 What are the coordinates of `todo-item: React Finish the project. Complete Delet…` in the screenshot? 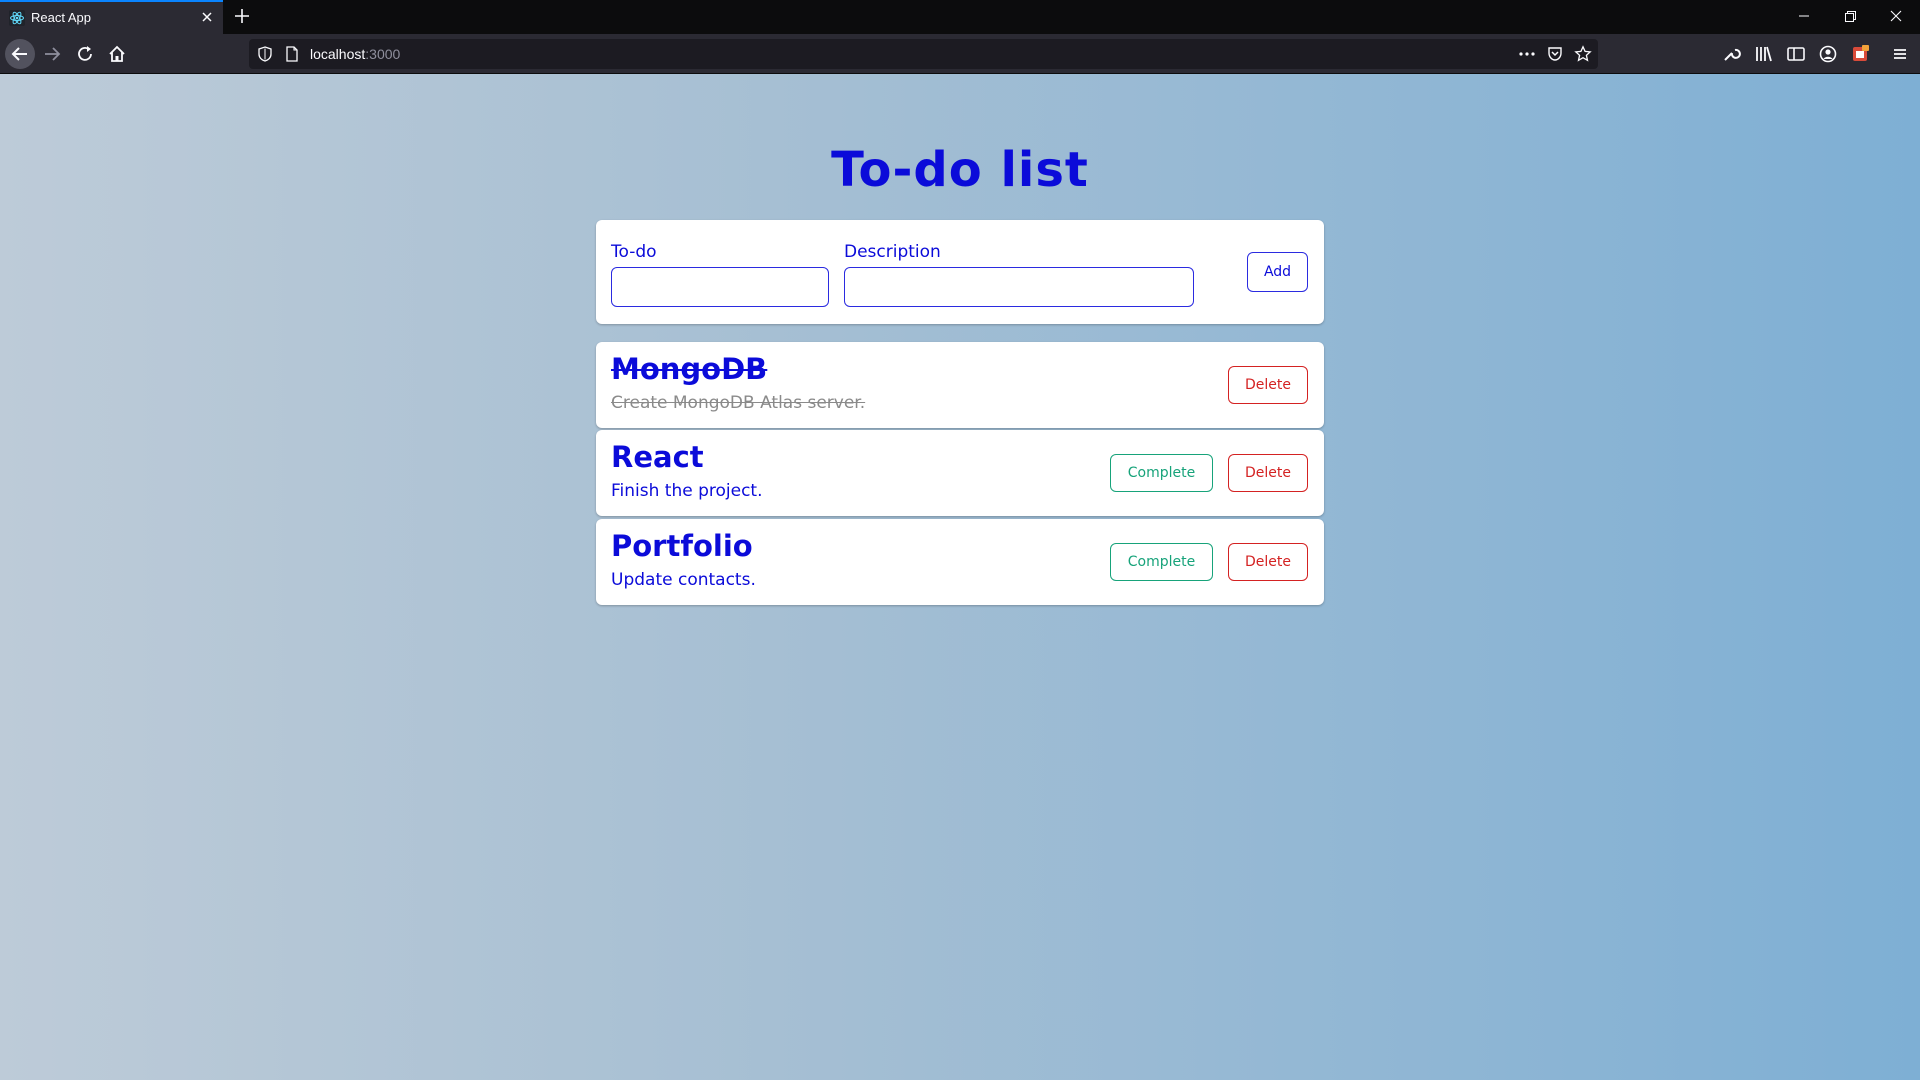 It's located at (960, 473).